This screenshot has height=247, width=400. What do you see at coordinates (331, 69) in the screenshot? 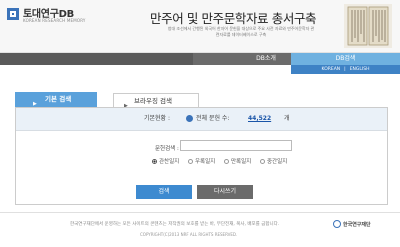
I see `lang-korean-link: KOREAN` at bounding box center [331, 69].